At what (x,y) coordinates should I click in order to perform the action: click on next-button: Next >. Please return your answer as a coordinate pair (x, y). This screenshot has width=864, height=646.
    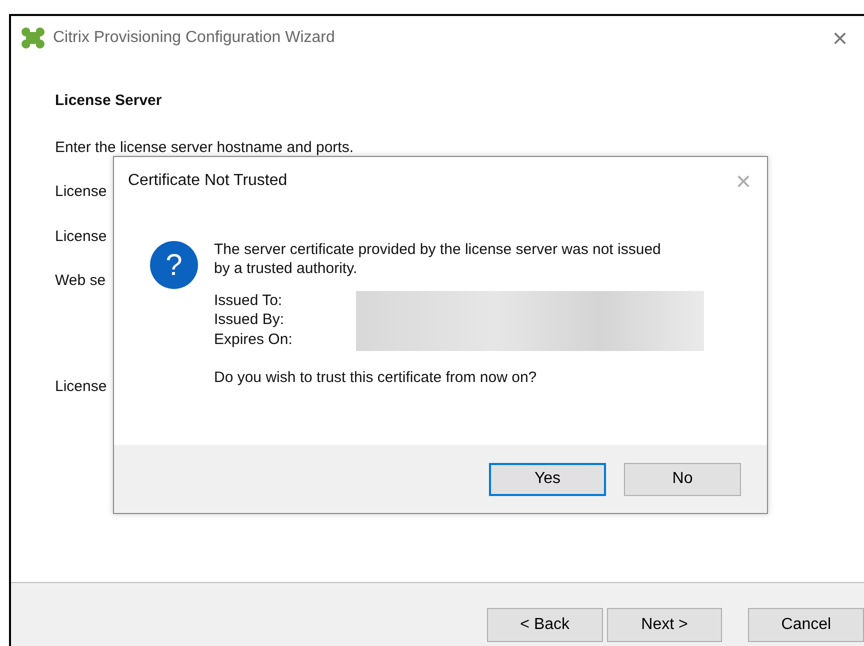
    Looking at the image, I should click on (664, 625).